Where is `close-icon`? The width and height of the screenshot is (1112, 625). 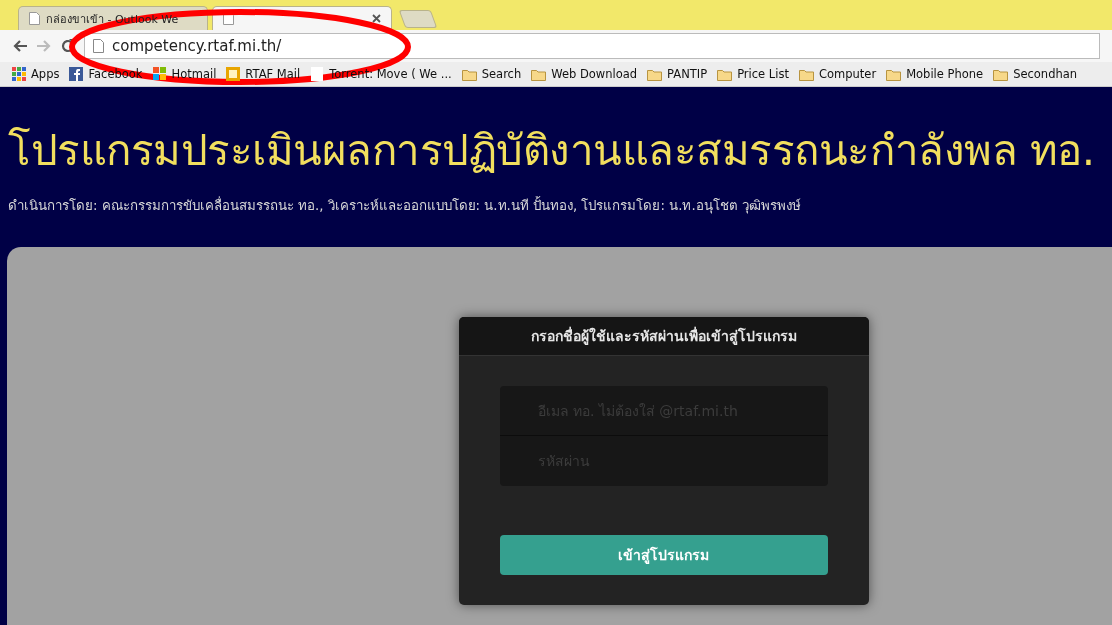 close-icon is located at coordinates (376, 18).